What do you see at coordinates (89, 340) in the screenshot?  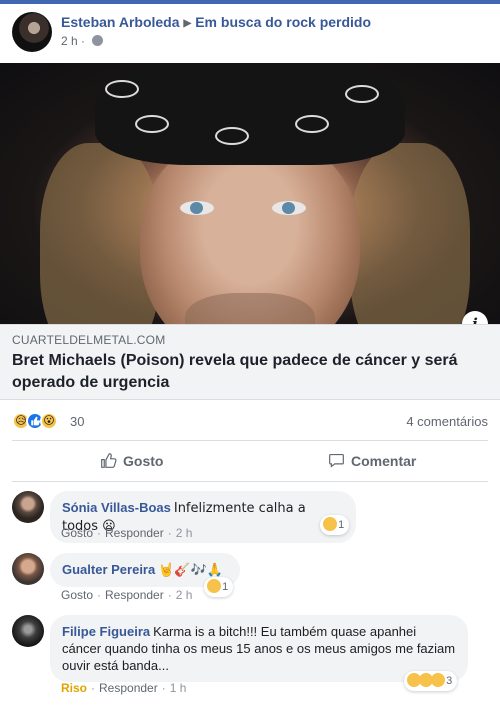 I see `link-source: CUARTELDELMETAL.COM` at bounding box center [89, 340].